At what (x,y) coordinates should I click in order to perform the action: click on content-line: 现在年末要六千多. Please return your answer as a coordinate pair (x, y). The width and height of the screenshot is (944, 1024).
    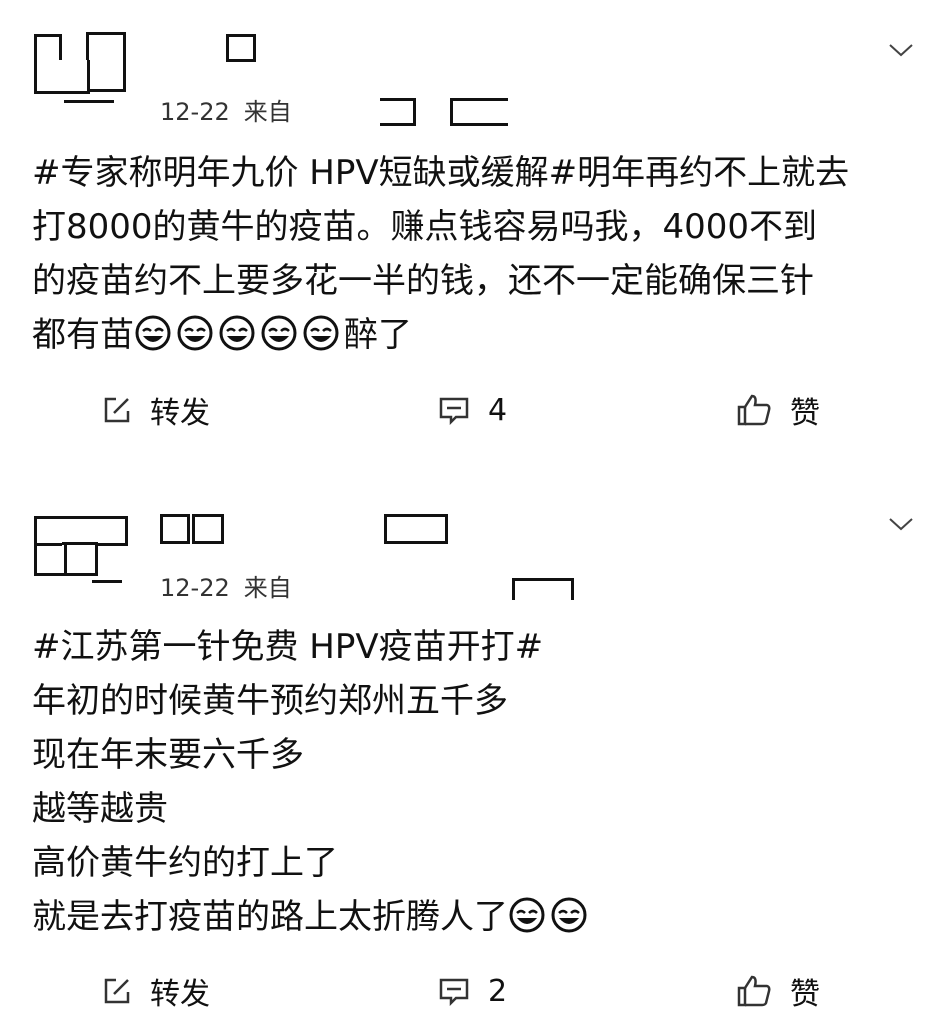
    Looking at the image, I should click on (168, 755).